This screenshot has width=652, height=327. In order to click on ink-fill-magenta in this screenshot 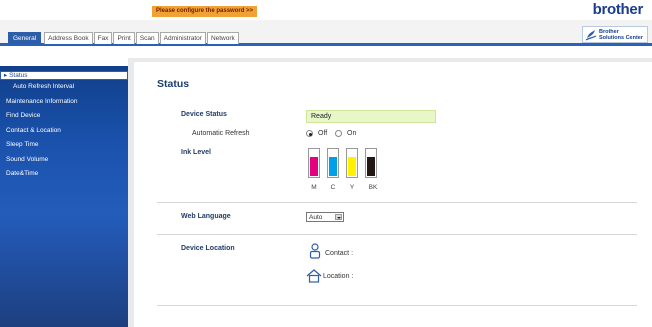, I will do `click(314, 166)`.